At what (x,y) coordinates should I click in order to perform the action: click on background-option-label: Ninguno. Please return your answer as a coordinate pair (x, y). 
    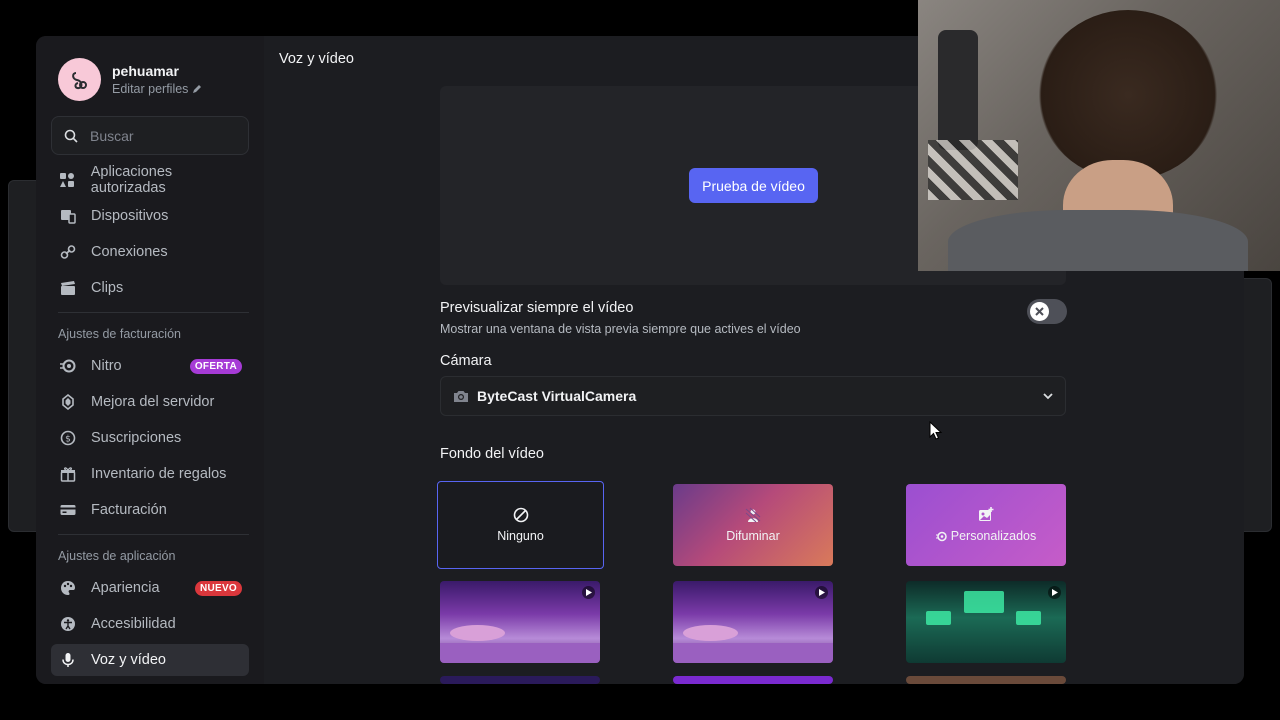
    Looking at the image, I should click on (520, 536).